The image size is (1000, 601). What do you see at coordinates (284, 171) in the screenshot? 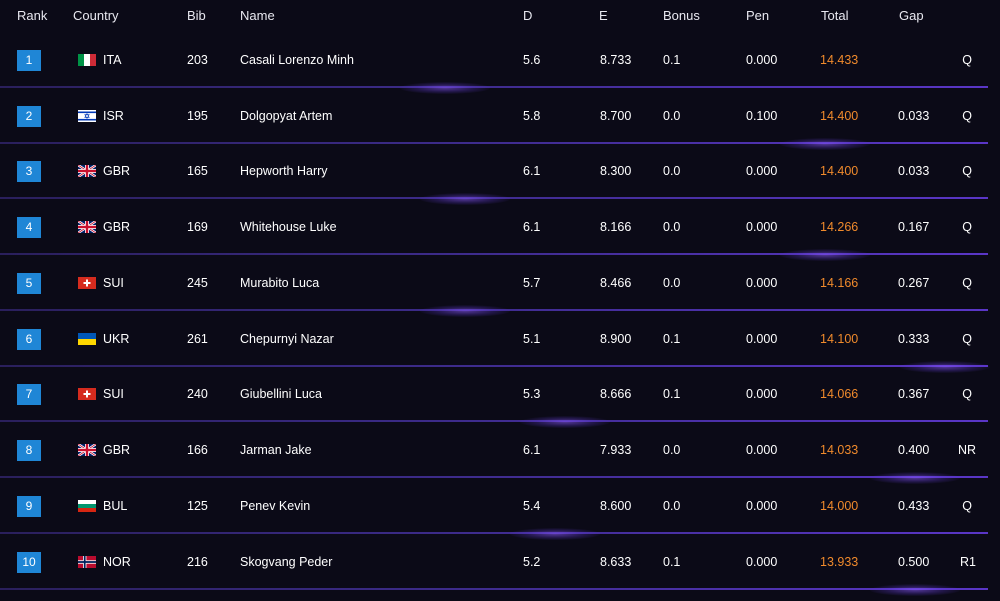
I see `athlete-name: Hepworth Harry` at bounding box center [284, 171].